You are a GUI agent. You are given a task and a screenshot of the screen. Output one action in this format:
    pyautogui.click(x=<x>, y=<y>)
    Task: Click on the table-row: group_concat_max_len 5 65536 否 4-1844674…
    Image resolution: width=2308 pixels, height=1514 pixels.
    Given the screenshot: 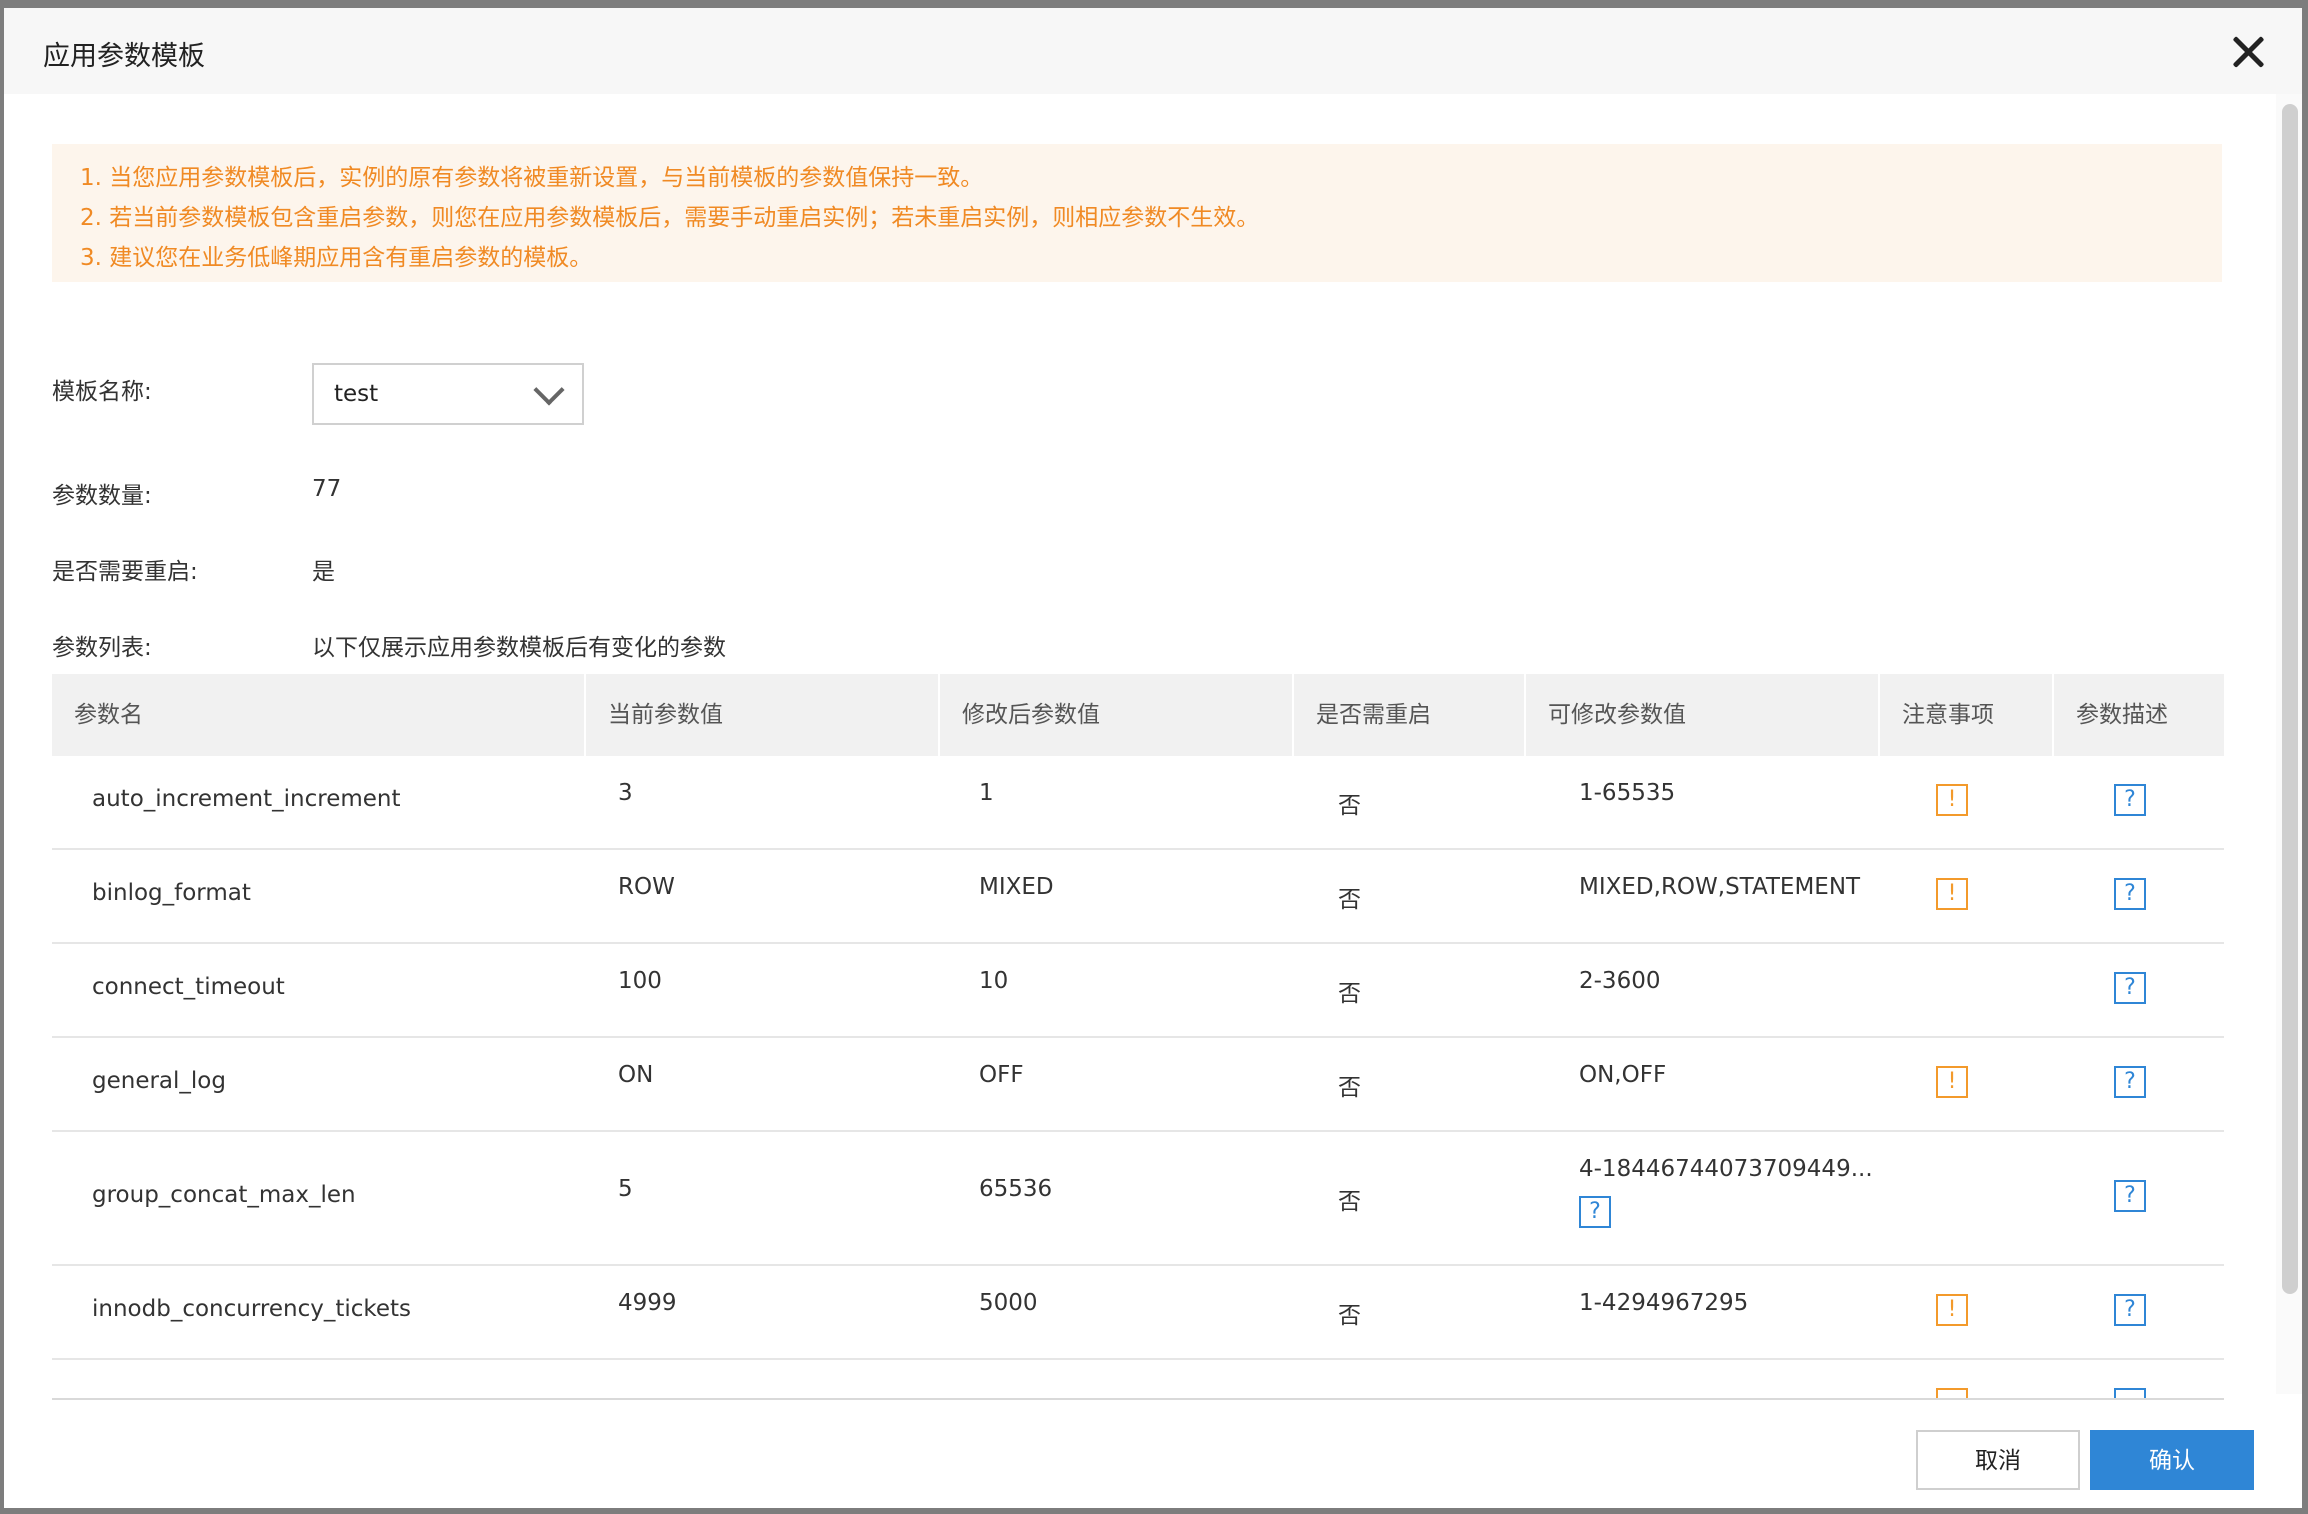 What is the action you would take?
    pyautogui.click(x=1138, y=1199)
    